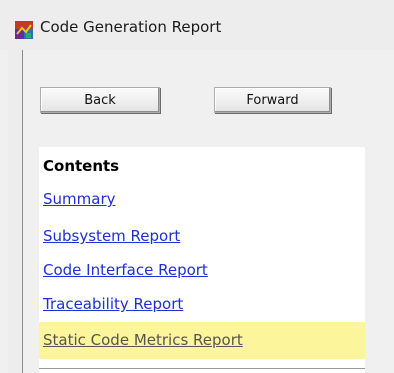  I want to click on contents-heading: Contents, so click(81, 166).